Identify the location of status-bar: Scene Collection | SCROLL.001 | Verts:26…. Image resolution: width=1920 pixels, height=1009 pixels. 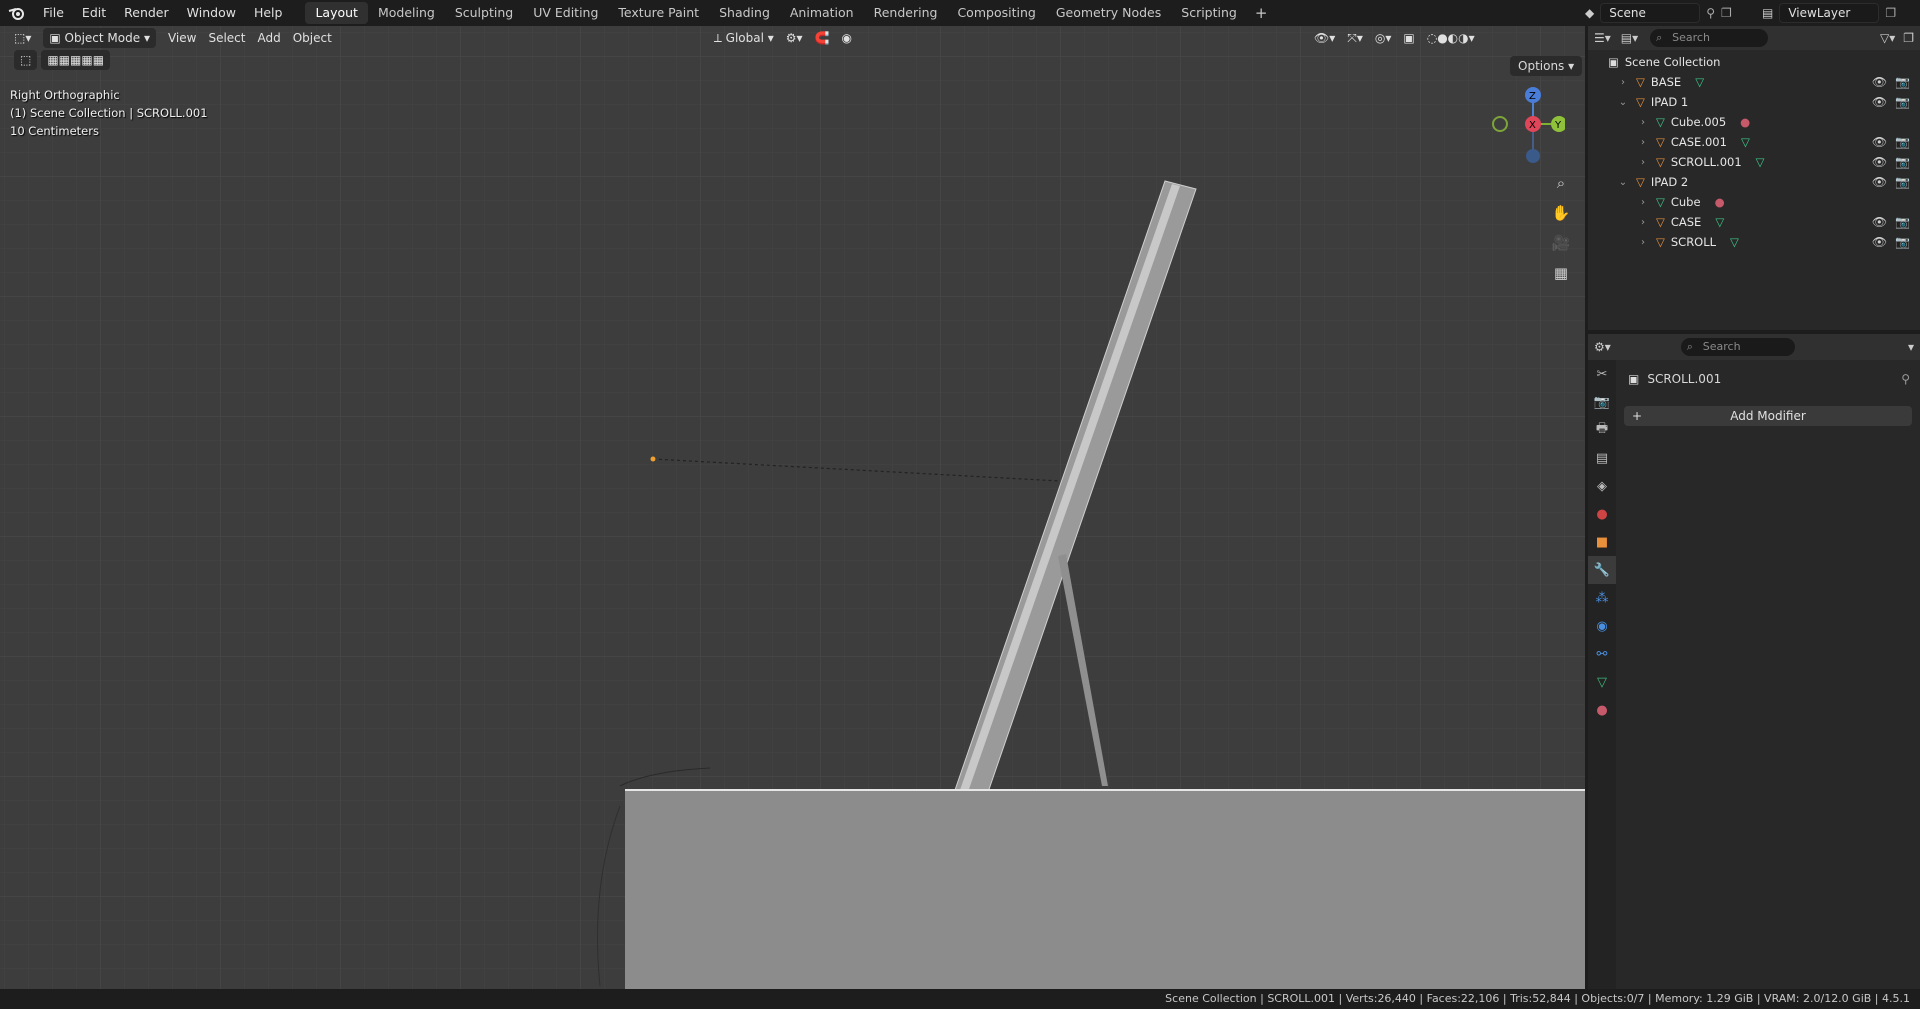
(960, 999).